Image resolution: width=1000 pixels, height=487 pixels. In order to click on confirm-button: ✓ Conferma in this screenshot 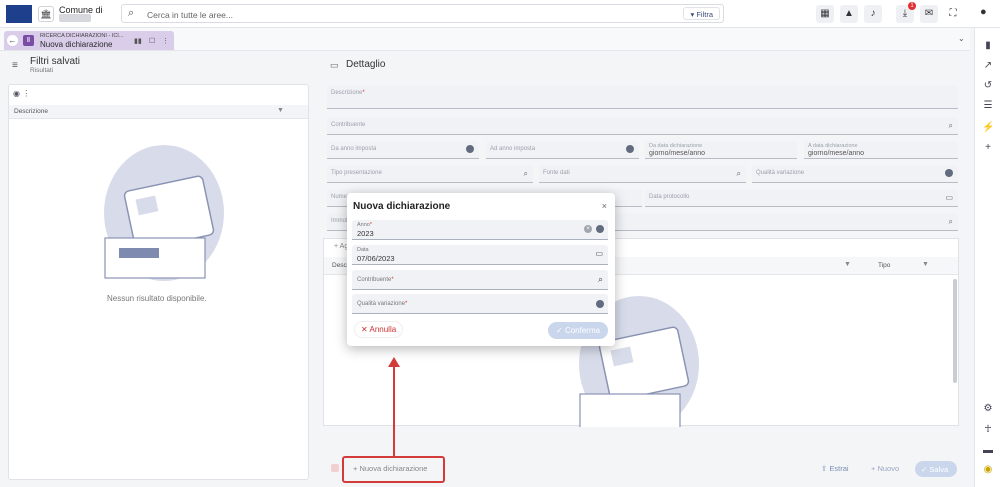, I will do `click(578, 330)`.